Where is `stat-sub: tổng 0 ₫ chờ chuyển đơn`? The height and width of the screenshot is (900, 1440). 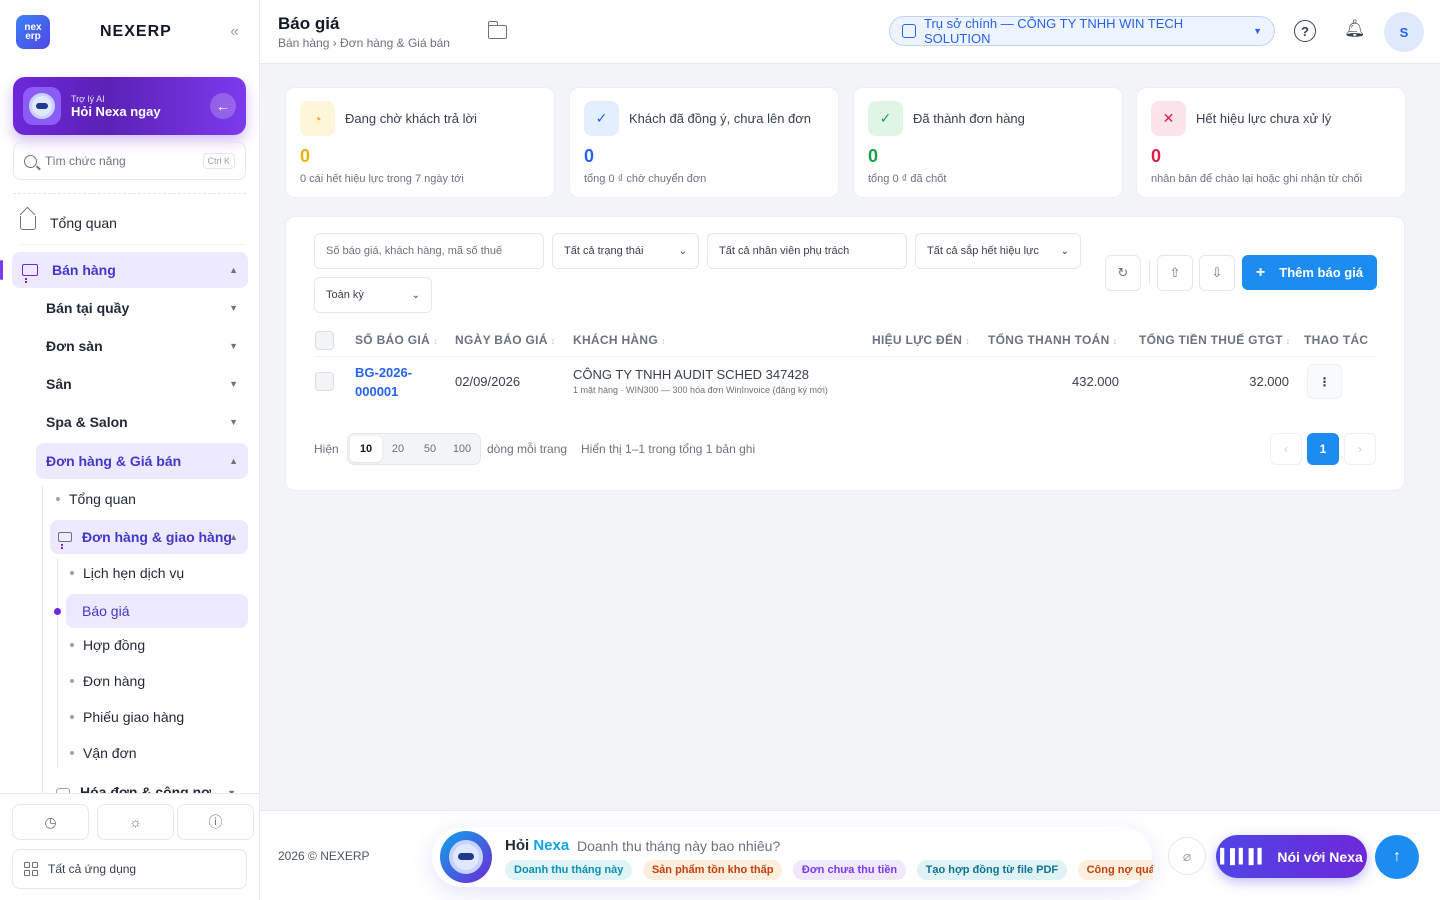
stat-sub: tổng 0 ₫ chờ chuyển đơn is located at coordinates (645, 179).